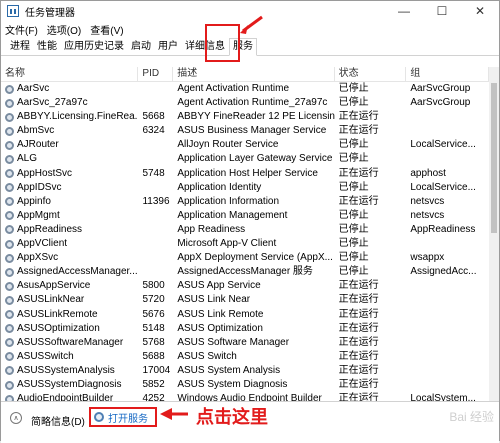 This screenshot has height=443, width=500. I want to click on service-name: AbmSvc, so click(69, 131).